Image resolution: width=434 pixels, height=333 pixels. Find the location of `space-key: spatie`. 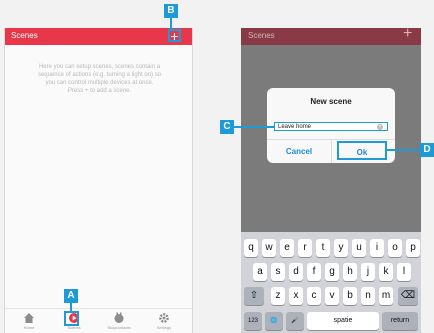

space-key: spatie is located at coordinates (343, 321).